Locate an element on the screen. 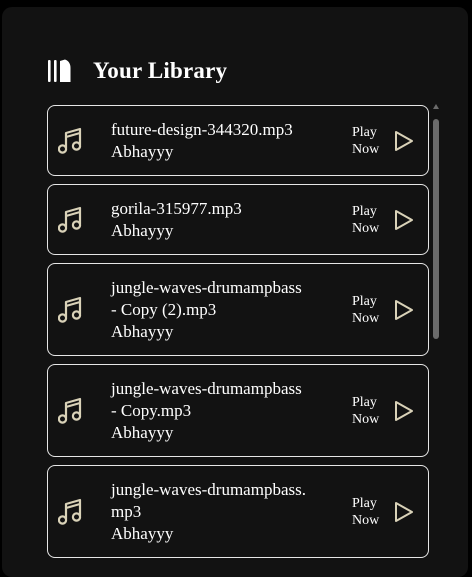 This screenshot has width=472, height=577. track-info: gorila-315977.mp3 Abhayyy is located at coordinates (224, 220).